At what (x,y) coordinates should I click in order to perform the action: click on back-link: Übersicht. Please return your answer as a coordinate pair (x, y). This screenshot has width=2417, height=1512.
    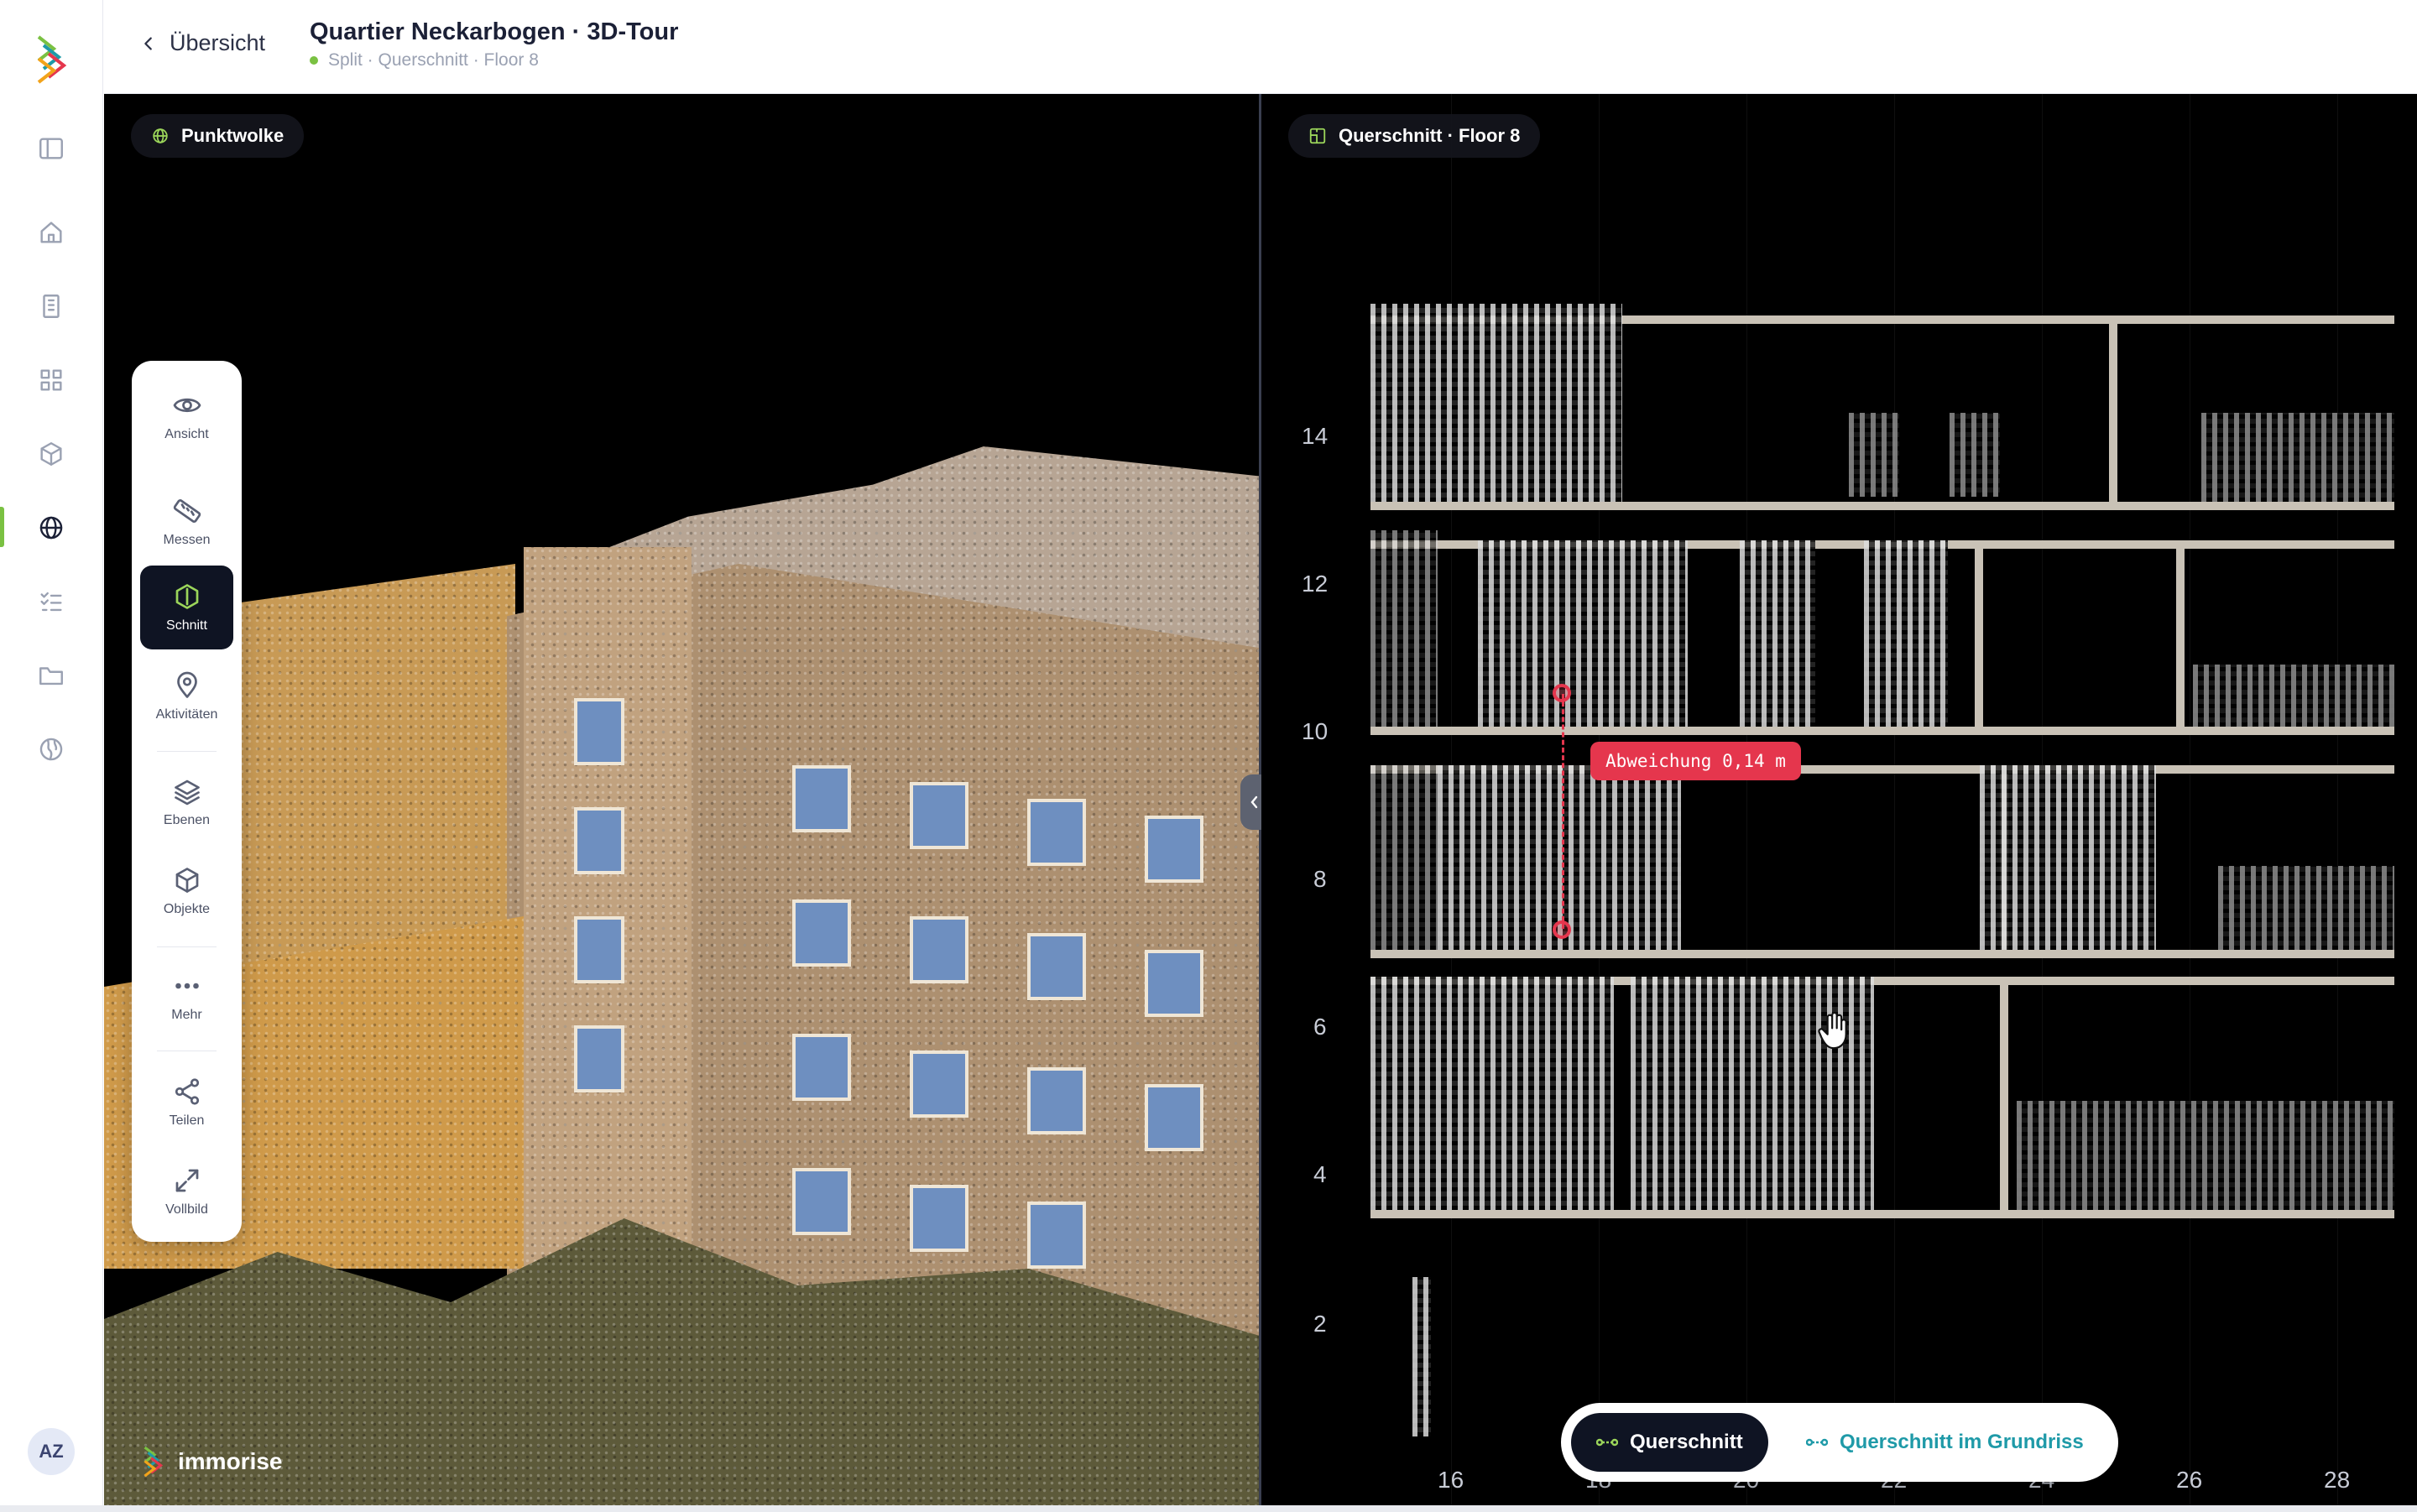
    Looking at the image, I should click on (202, 43).